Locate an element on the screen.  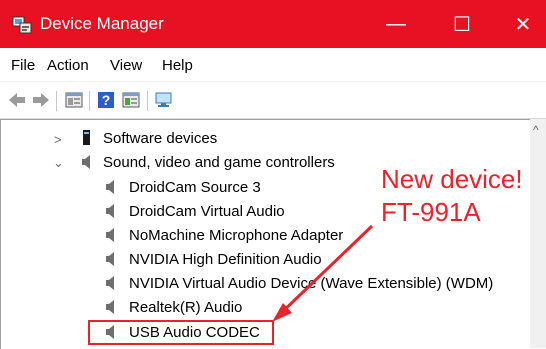
menu-action: Action is located at coordinates (68, 65).